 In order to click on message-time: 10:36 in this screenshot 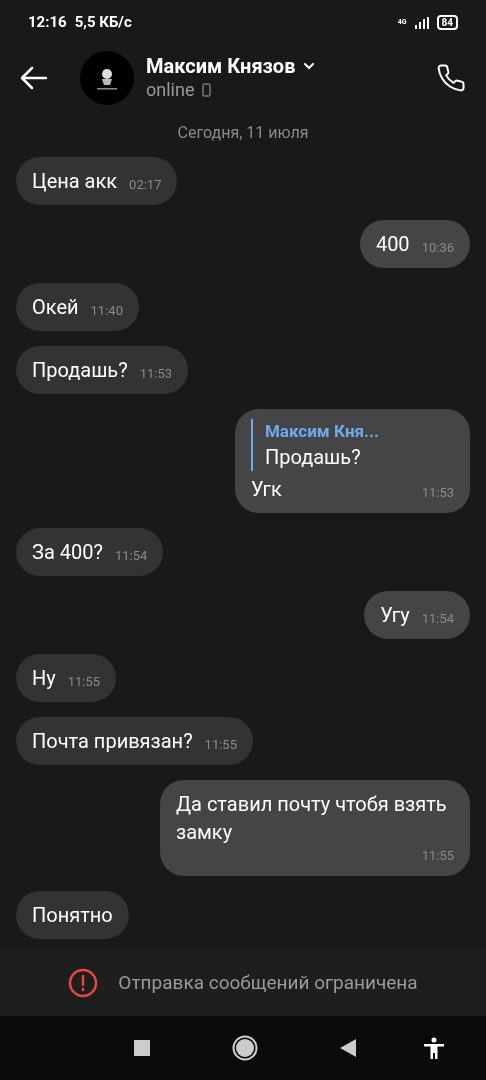, I will do `click(437, 248)`.